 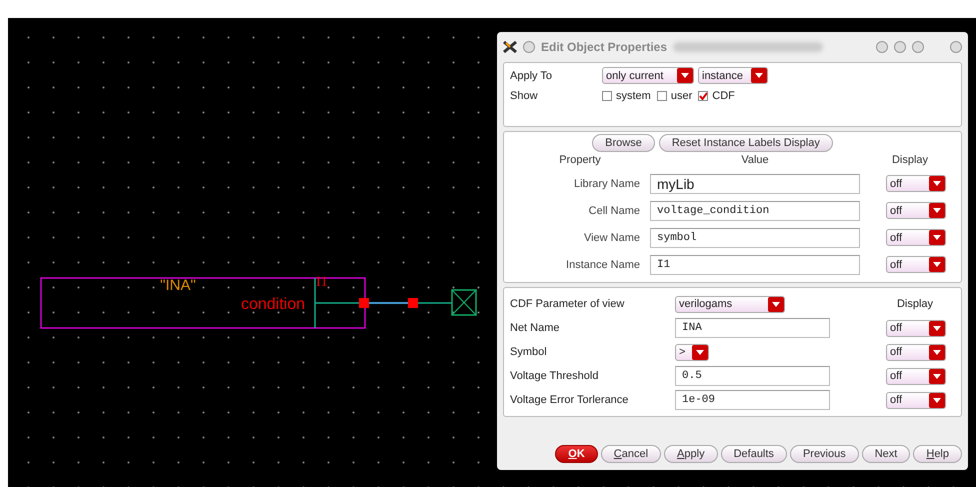 I want to click on checkbox-label: user, so click(x=681, y=96).